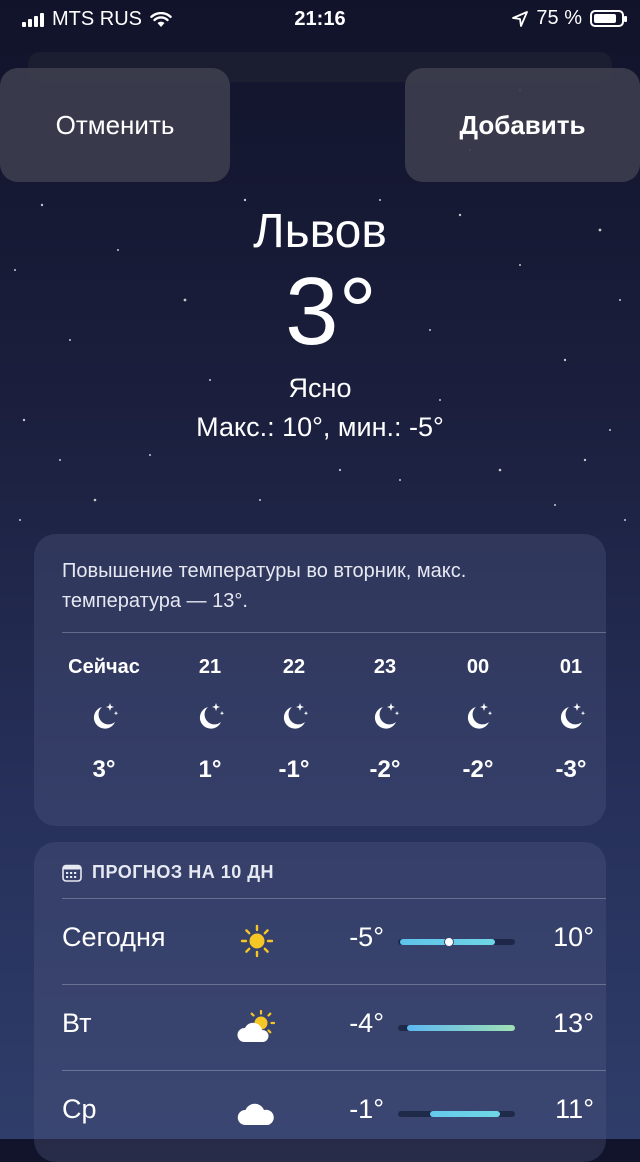  I want to click on hour-label: 22, so click(294, 667).